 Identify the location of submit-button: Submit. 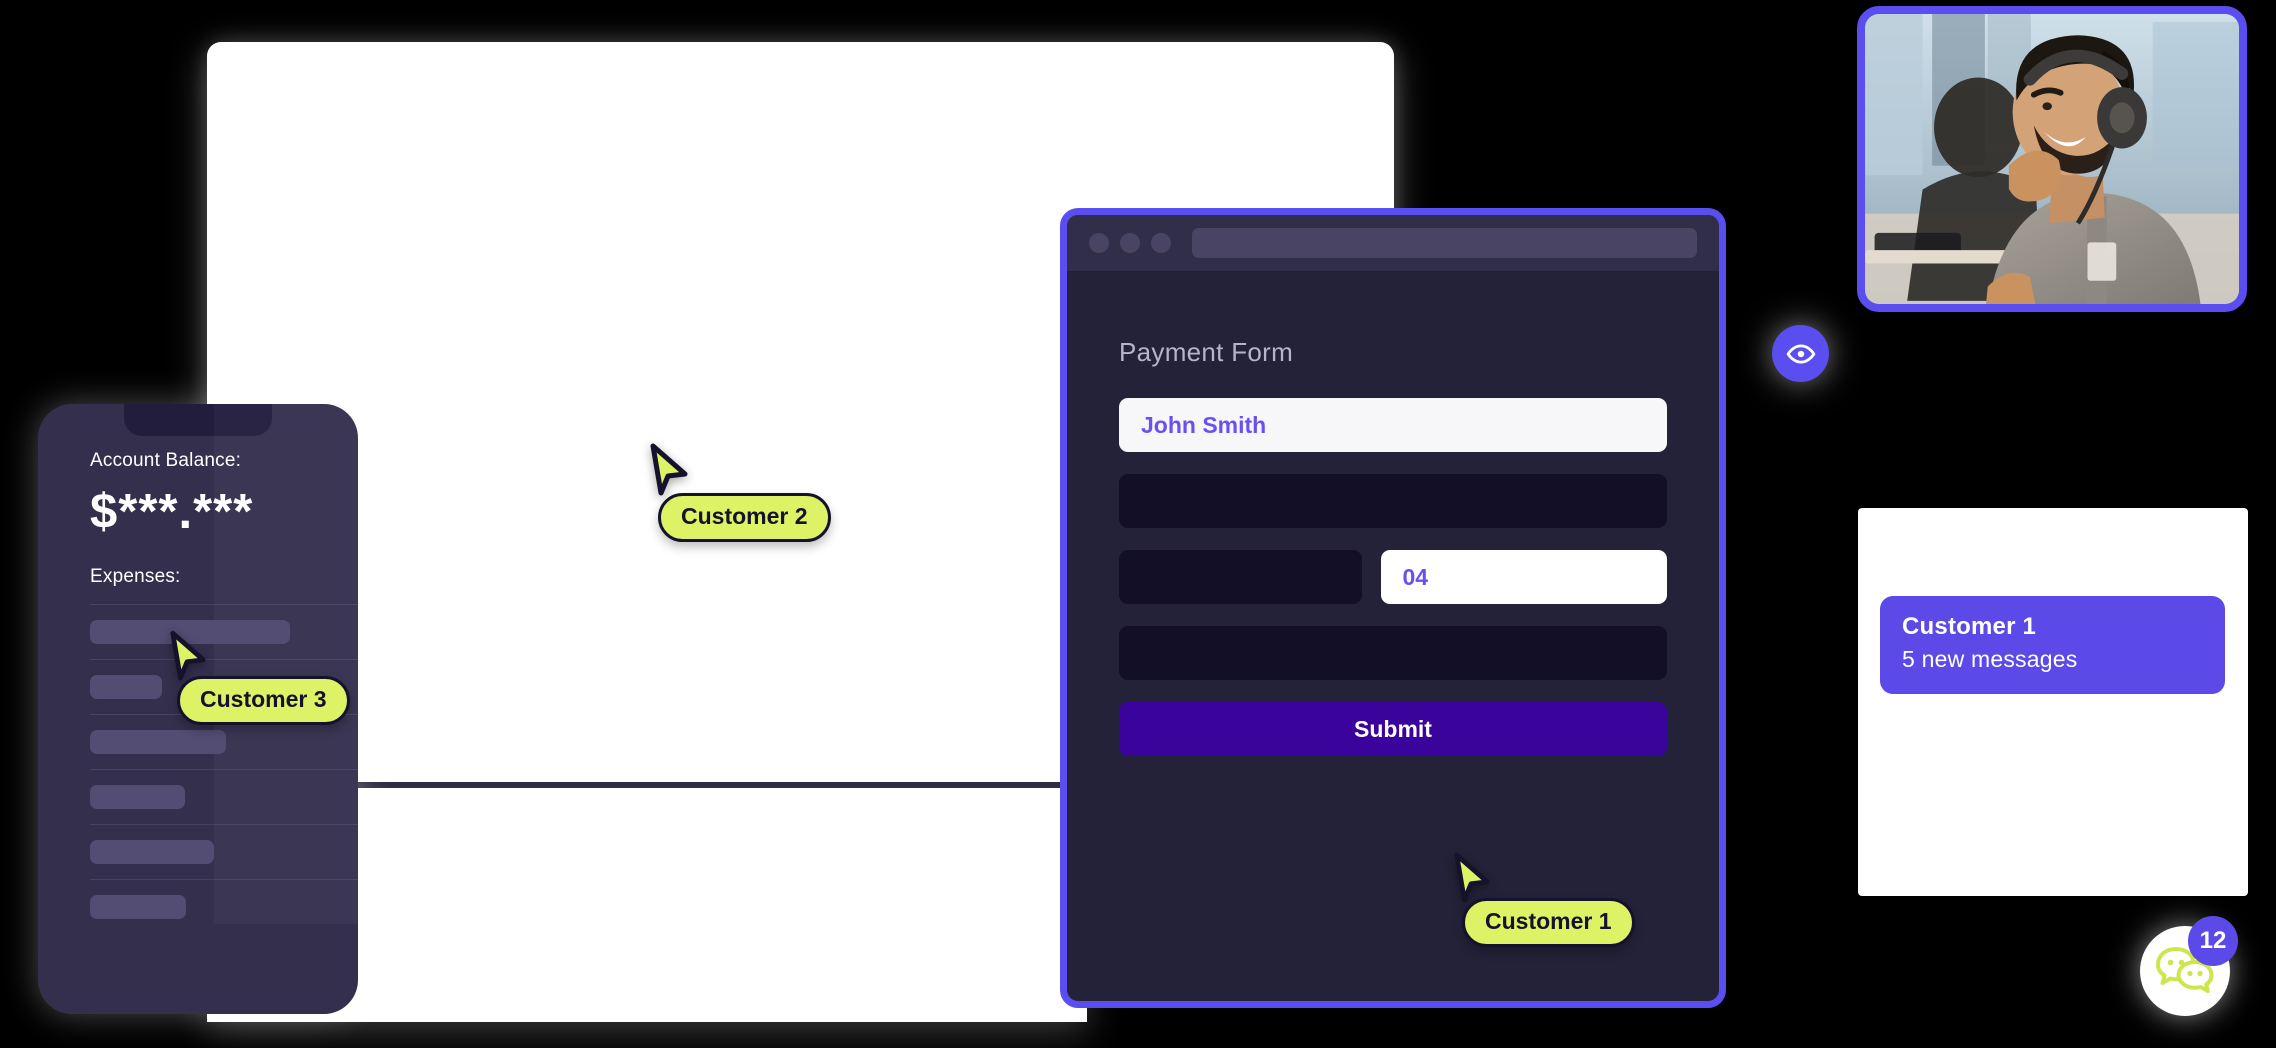
(1393, 729).